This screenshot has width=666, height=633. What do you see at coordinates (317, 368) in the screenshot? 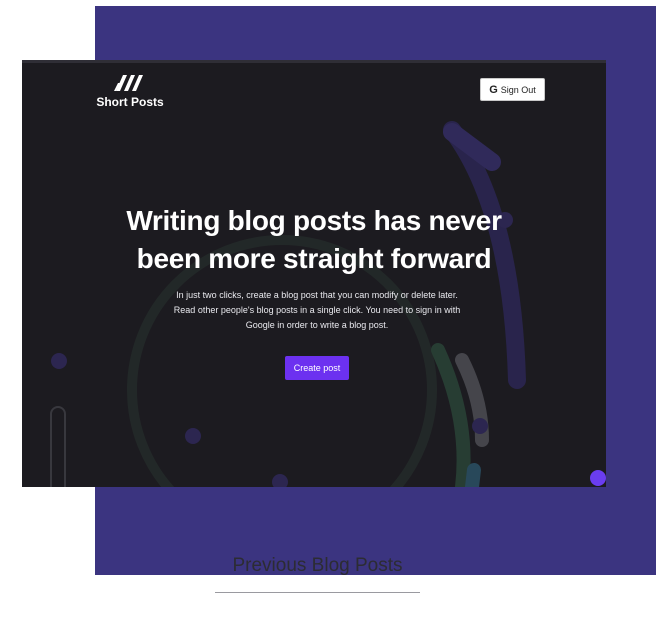
I see `create-post-button: Create post` at bounding box center [317, 368].